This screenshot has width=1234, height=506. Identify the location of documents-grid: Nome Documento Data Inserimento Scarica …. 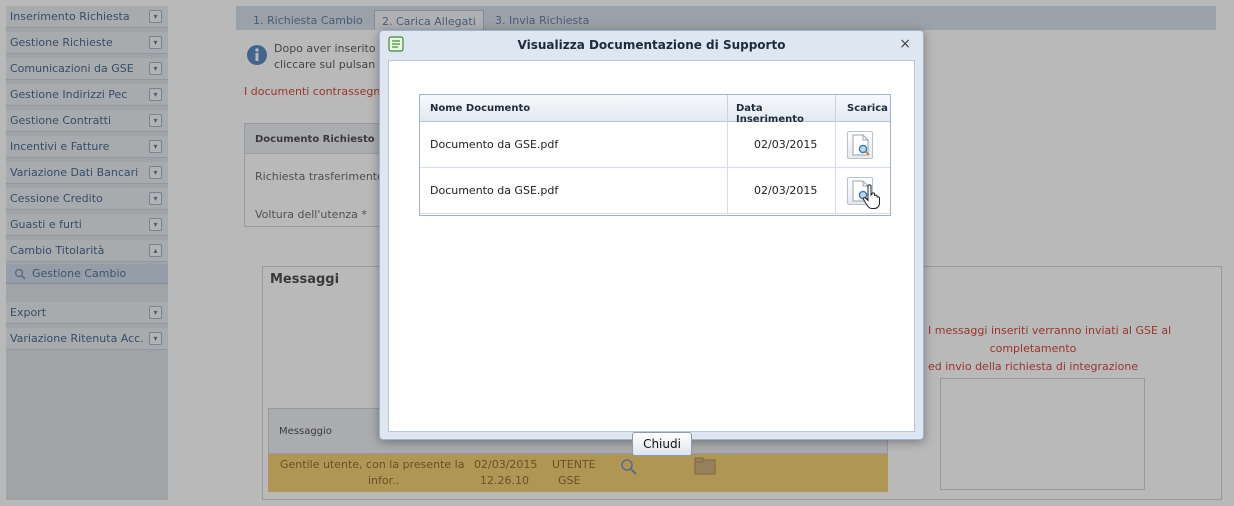
(655, 155).